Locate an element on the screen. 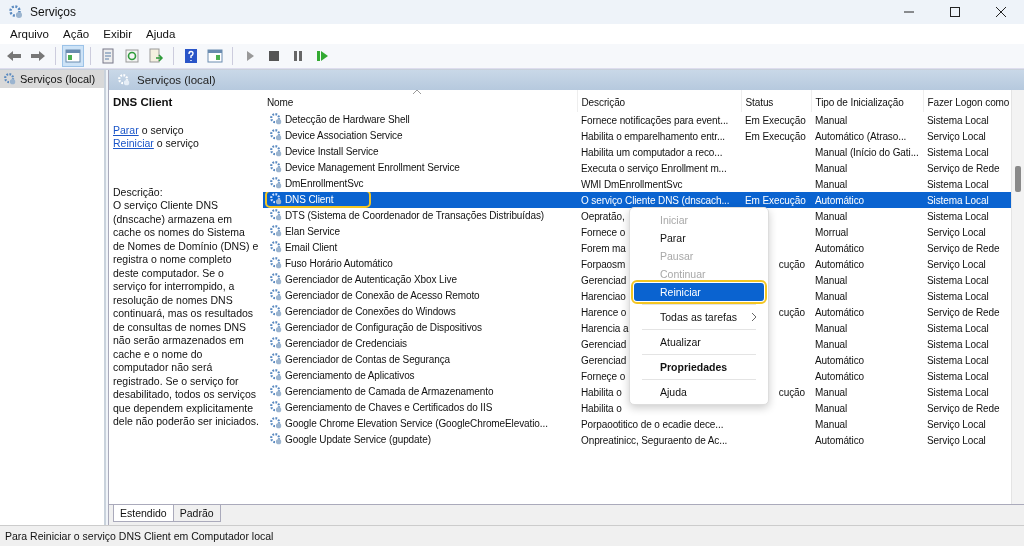 This screenshot has height=546, width=1024. maximize-icon is located at coordinates (955, 12).